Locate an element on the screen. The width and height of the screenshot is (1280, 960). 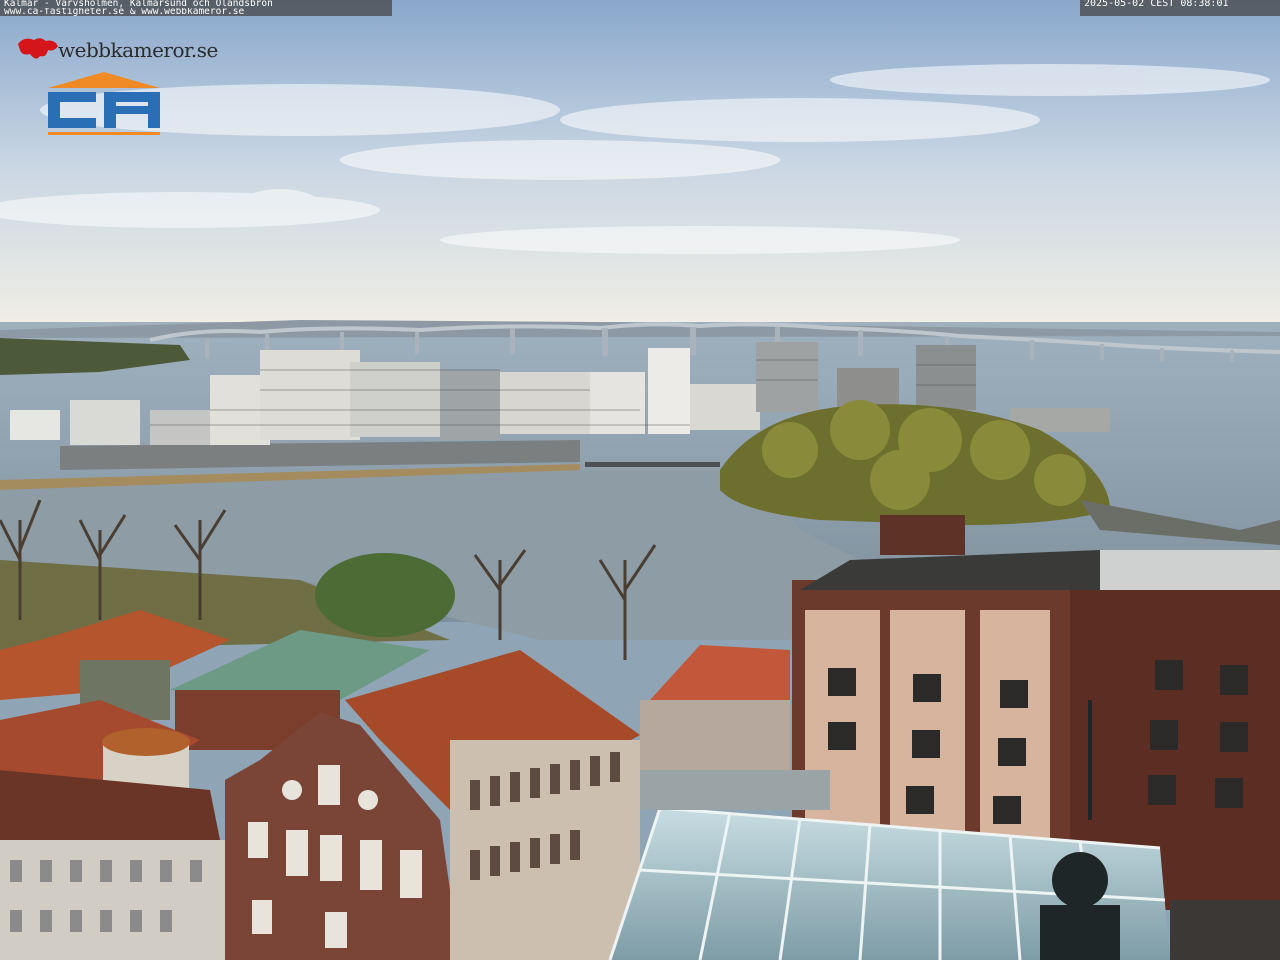
rooftop-vents is located at coordinates (735, 790).